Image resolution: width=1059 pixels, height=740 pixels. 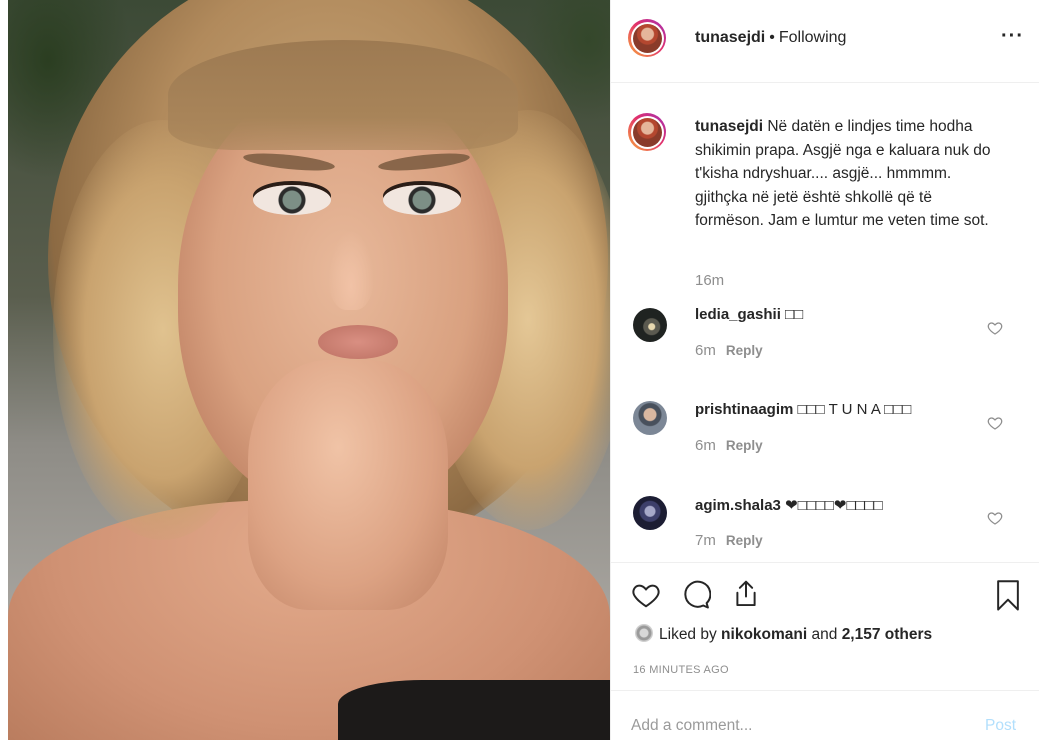 I want to click on caption-avatar, so click(x=647, y=132).